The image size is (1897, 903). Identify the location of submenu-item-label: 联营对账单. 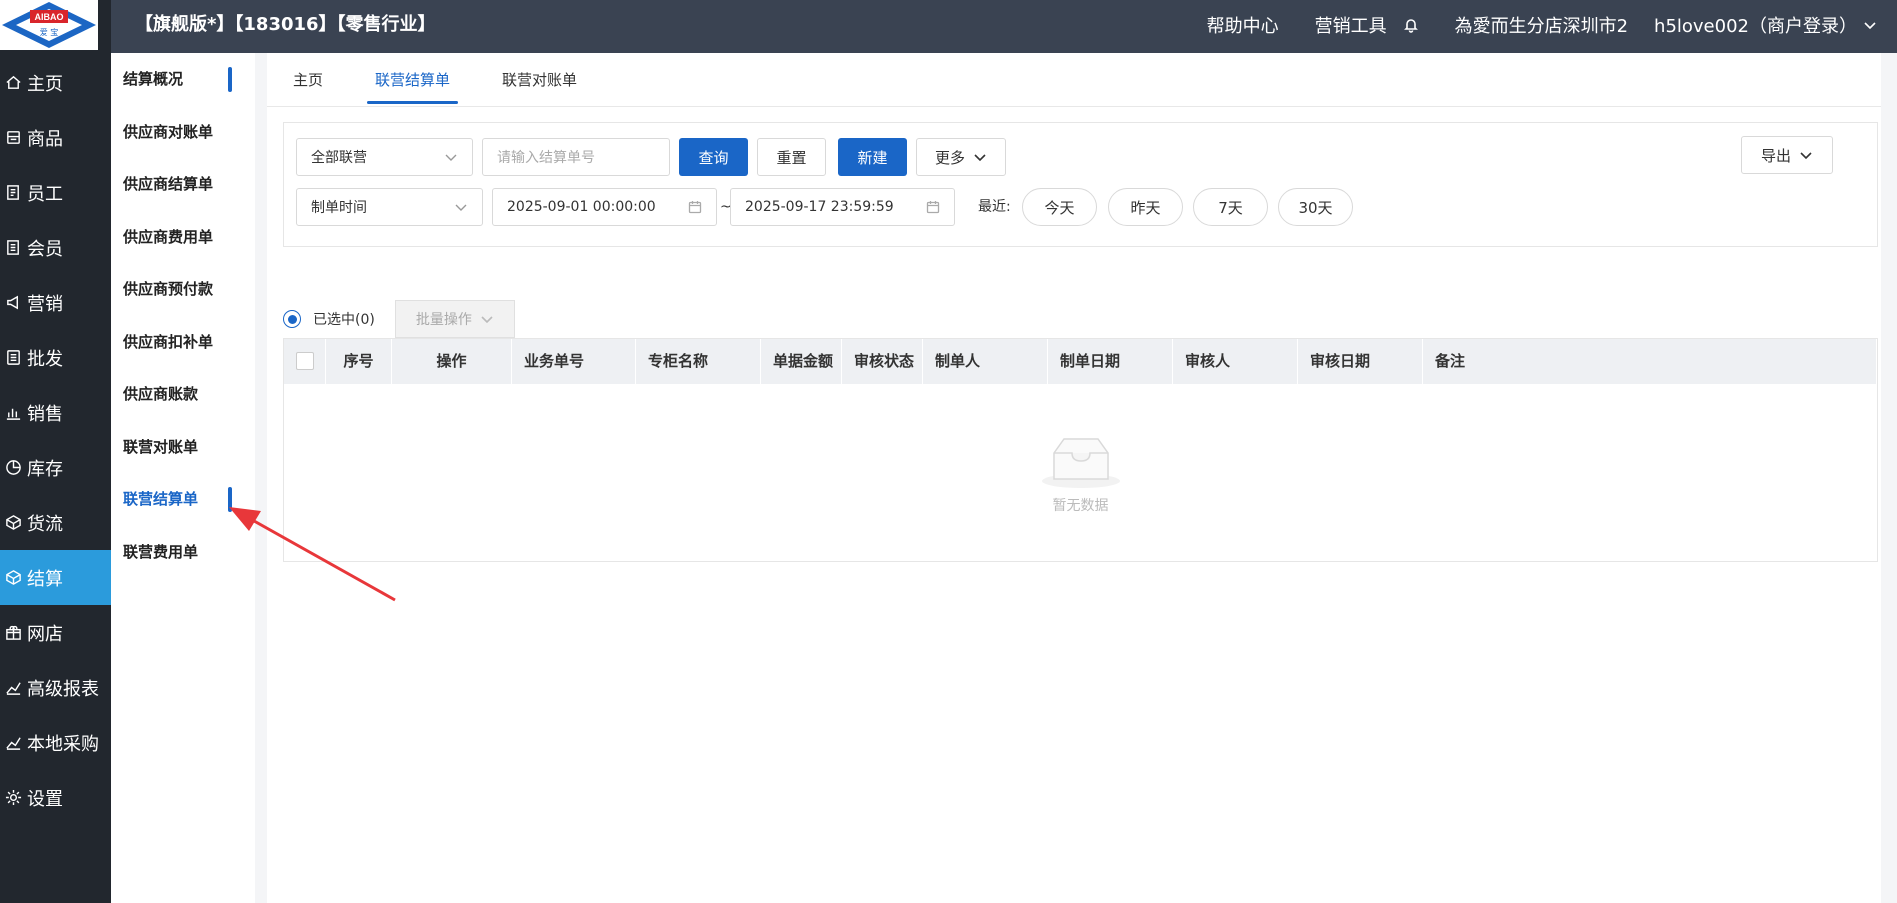
(161, 446).